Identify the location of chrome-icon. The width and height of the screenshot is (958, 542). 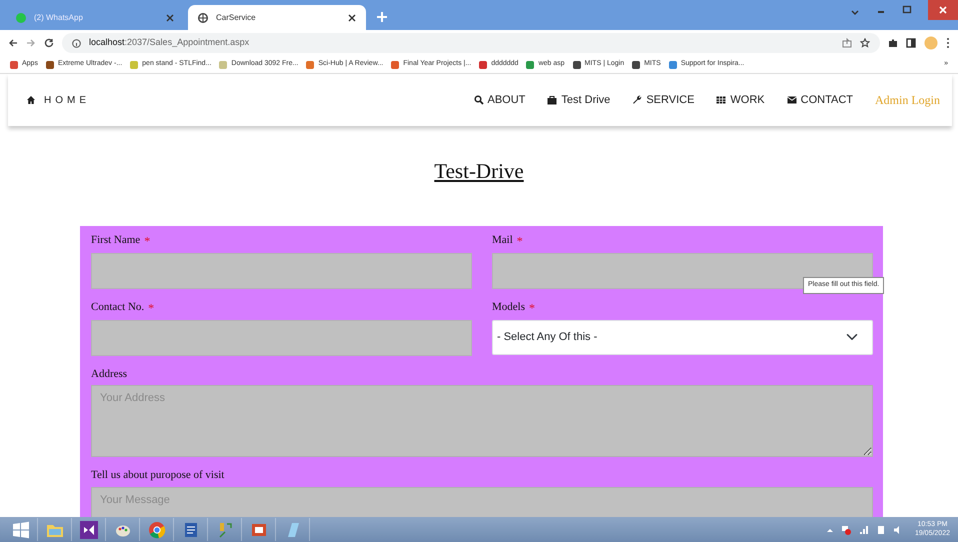
(157, 529).